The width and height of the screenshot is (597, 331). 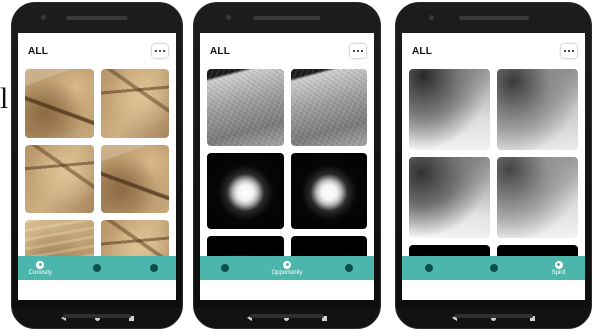 I want to click on tab-label: Opportunity, so click(x=287, y=272).